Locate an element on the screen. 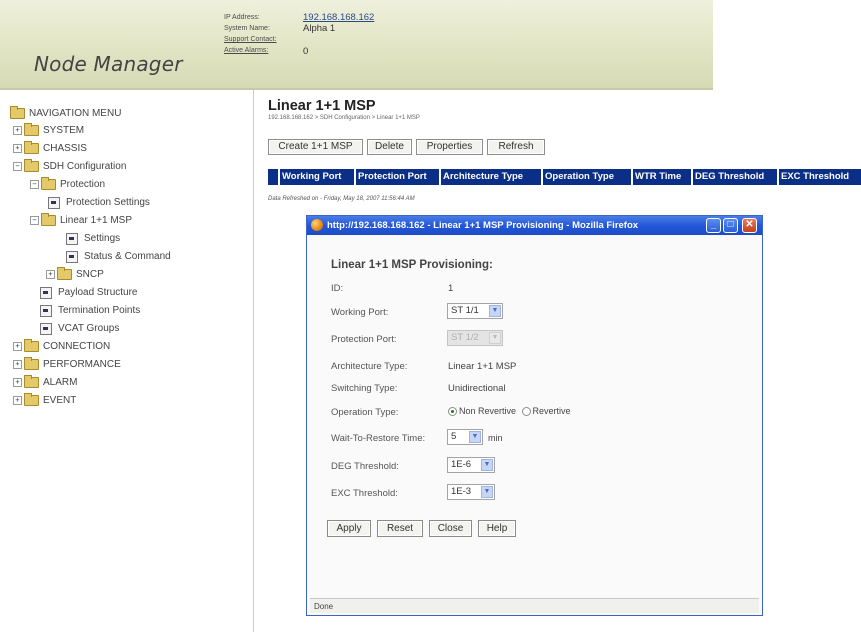 The height and width of the screenshot is (632, 861). exc-threshold-label: EXC Threshold: is located at coordinates (364, 493).